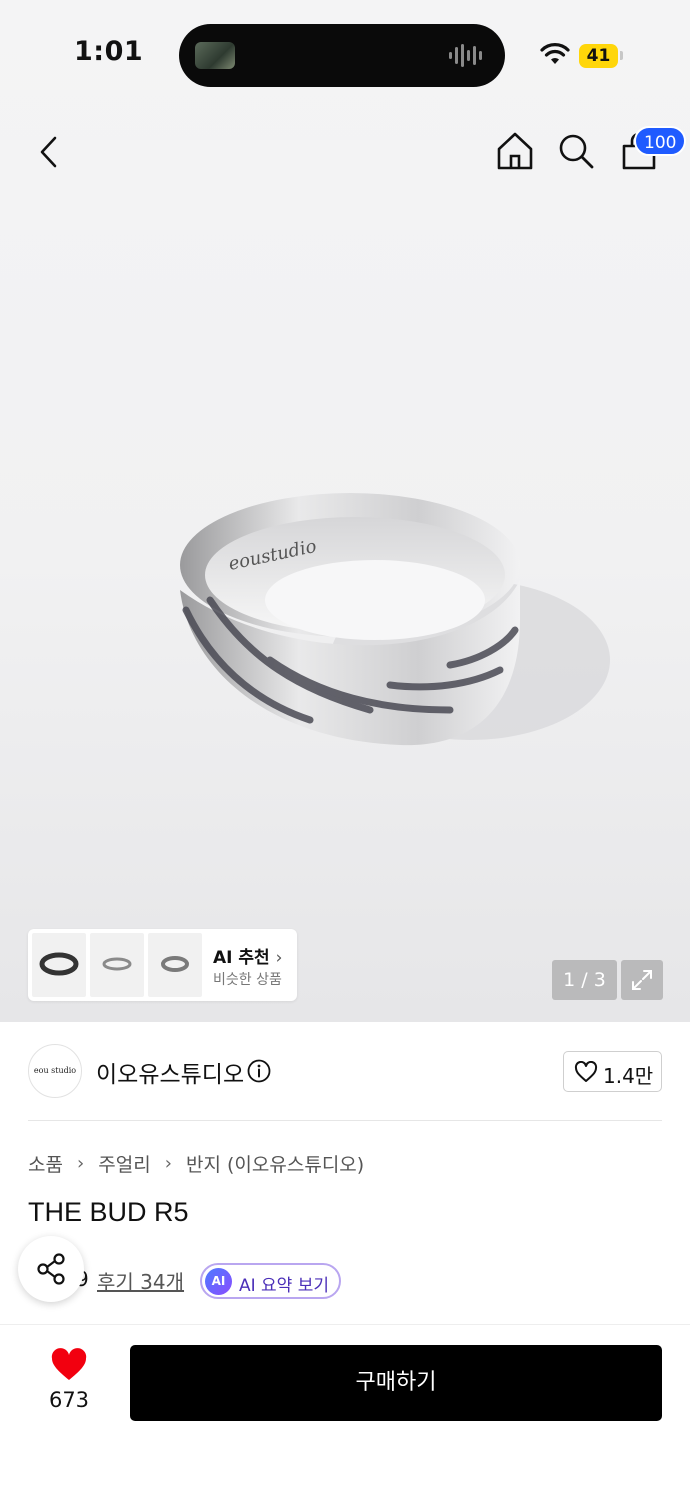 This screenshot has width=690, height=1500. Describe the element at coordinates (55, 1071) in the screenshot. I see `store-logo: eou studio` at that location.